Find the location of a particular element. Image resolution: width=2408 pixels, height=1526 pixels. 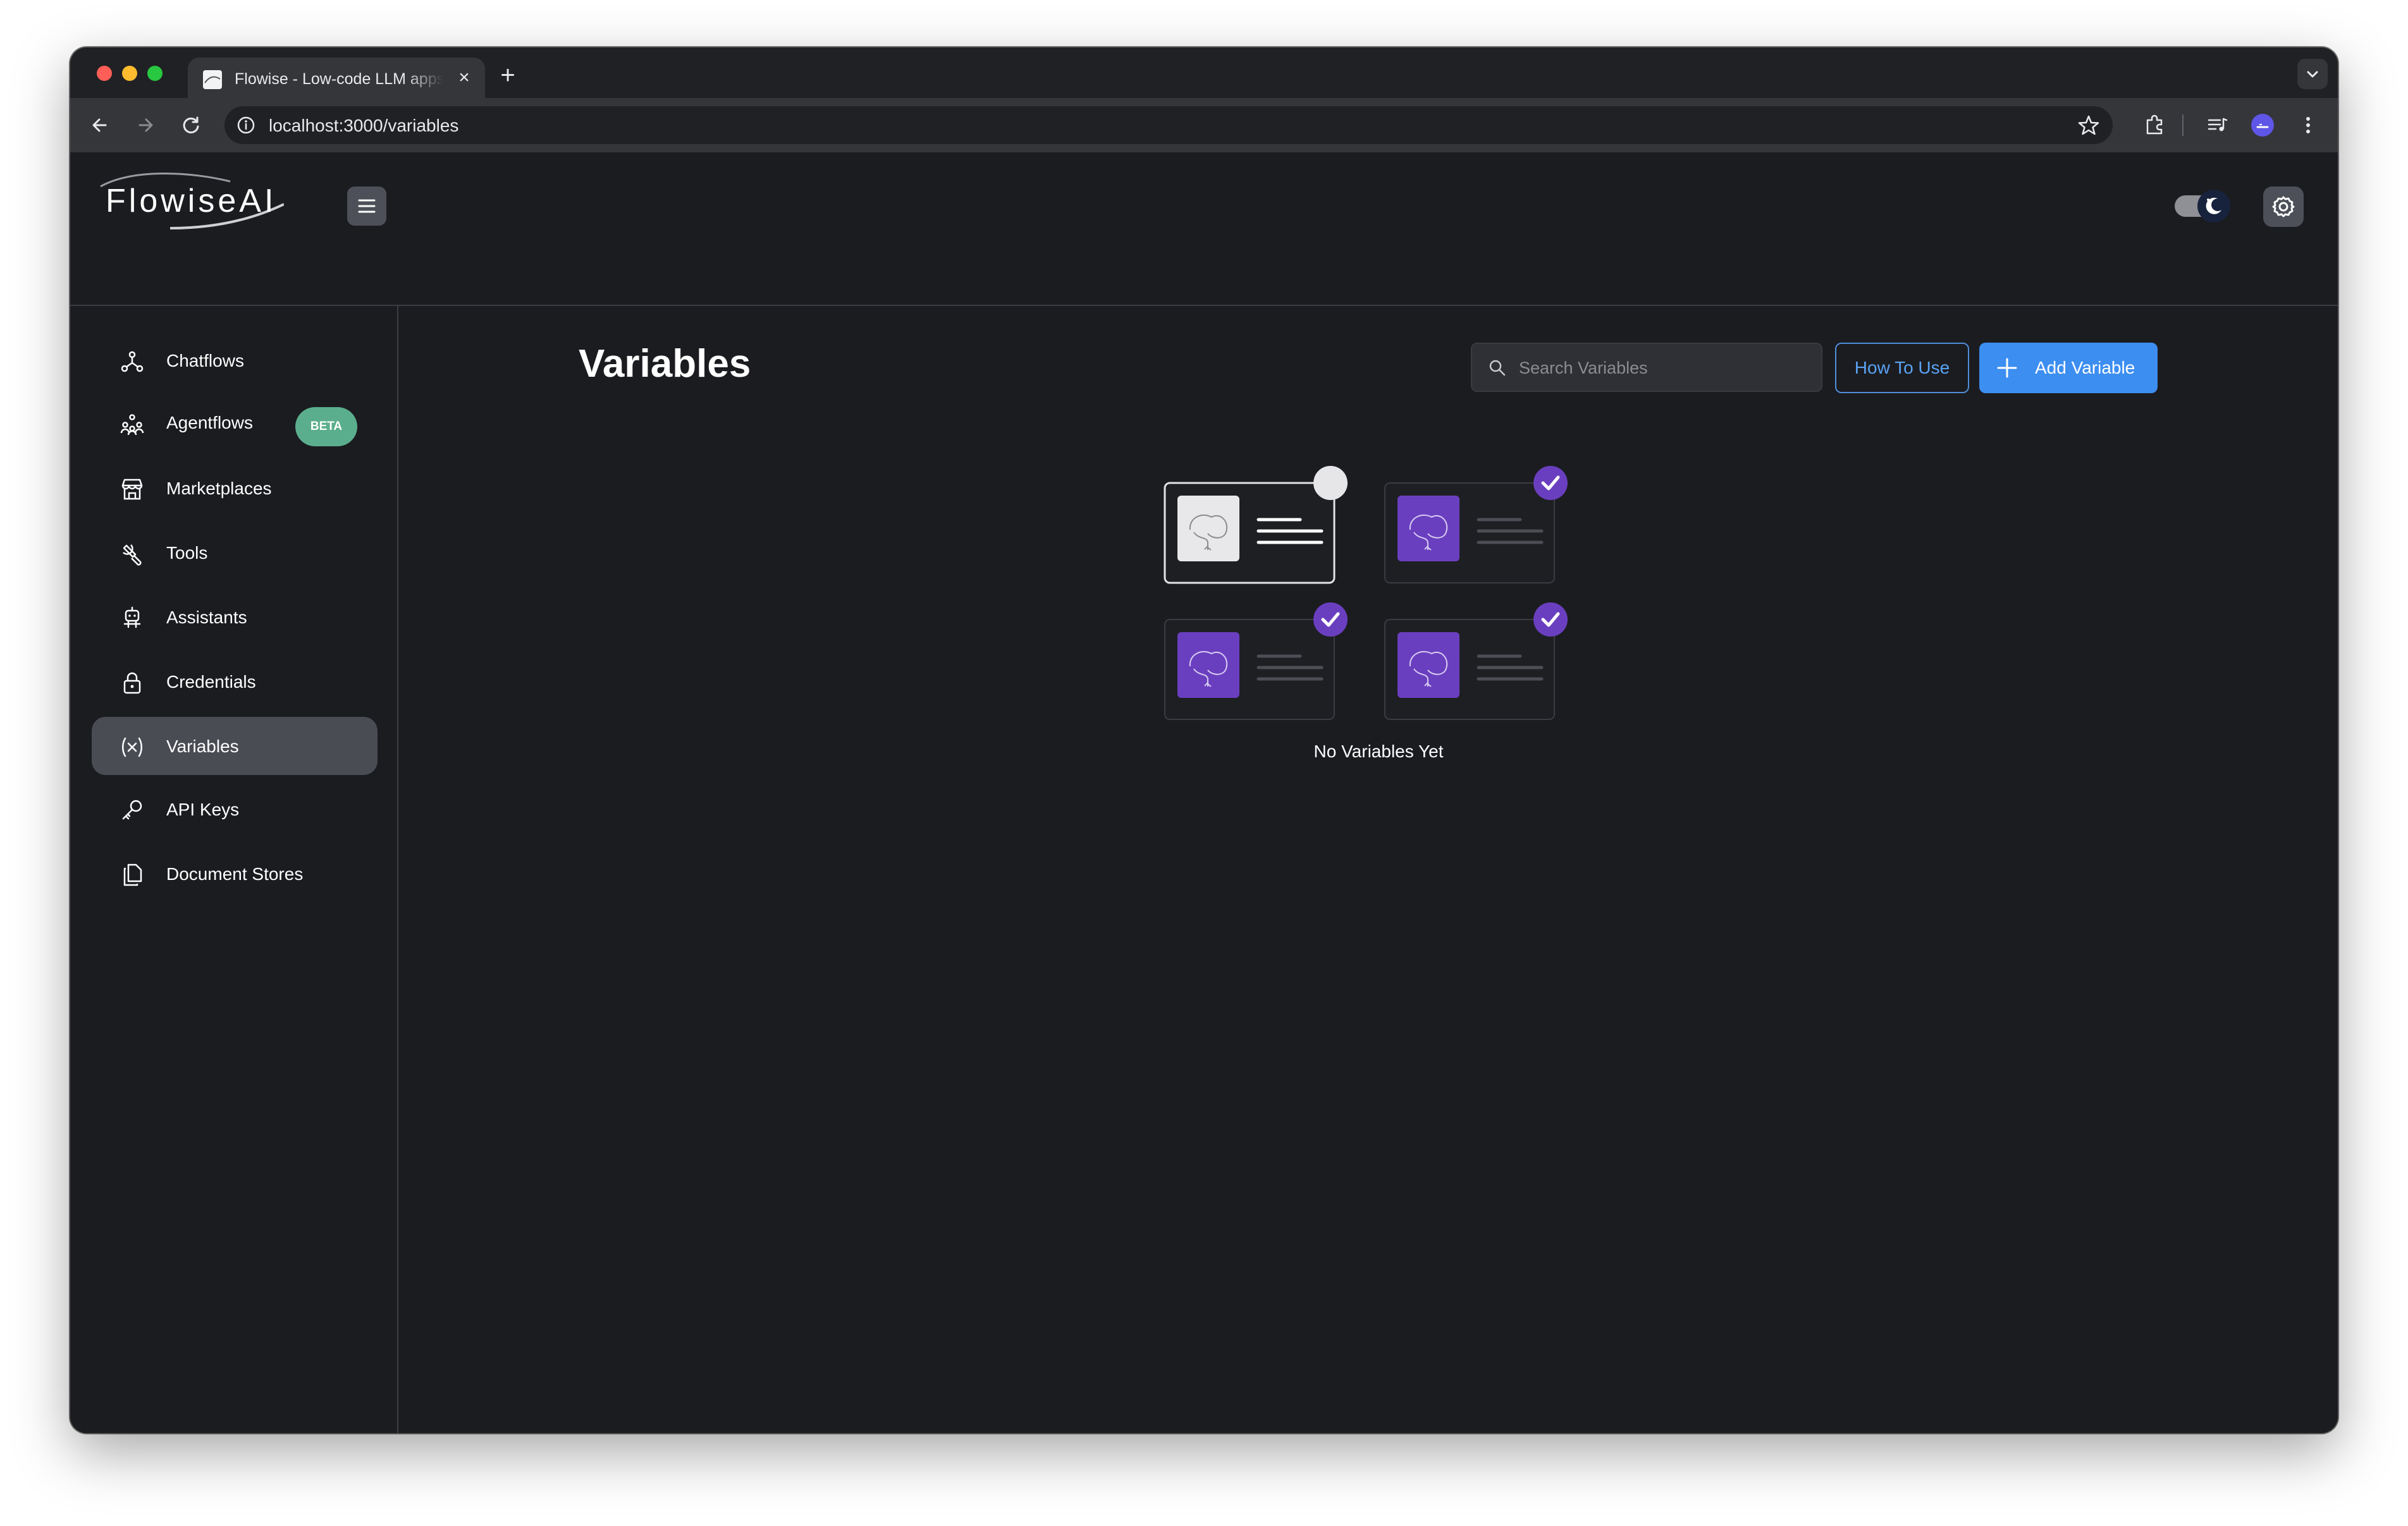

search-box is located at coordinates (1646, 367).